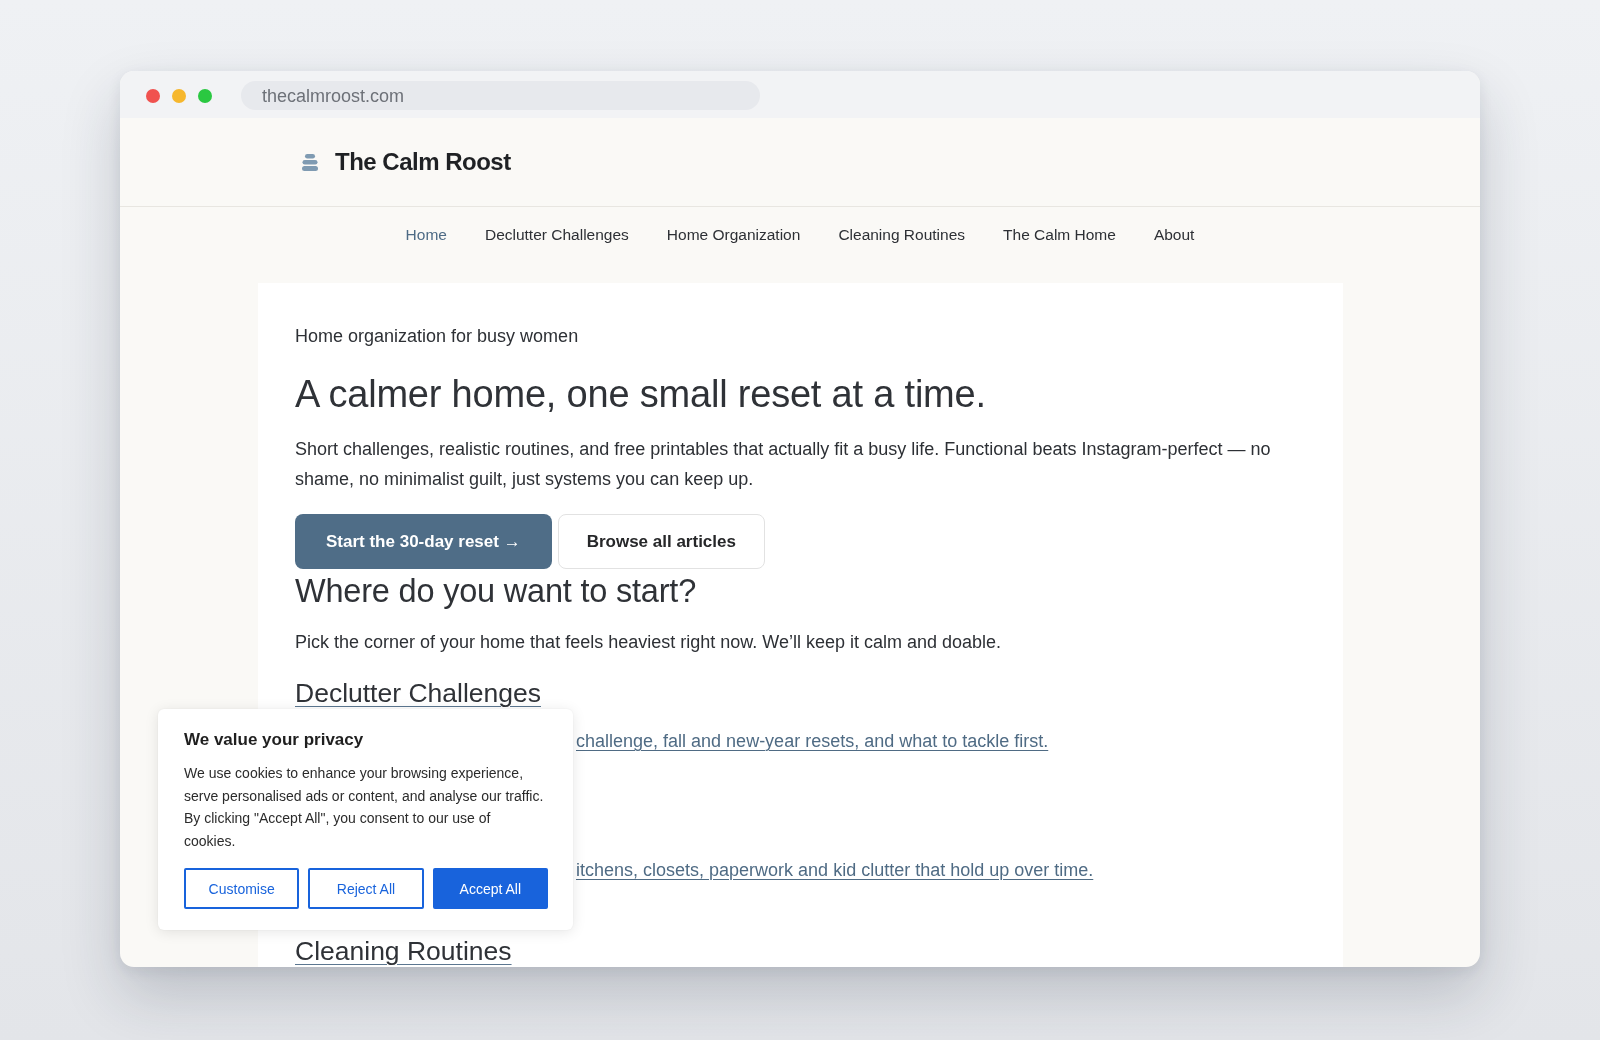 The image size is (1600, 1040). I want to click on nav-link: Declutter Challenges, so click(556, 235).